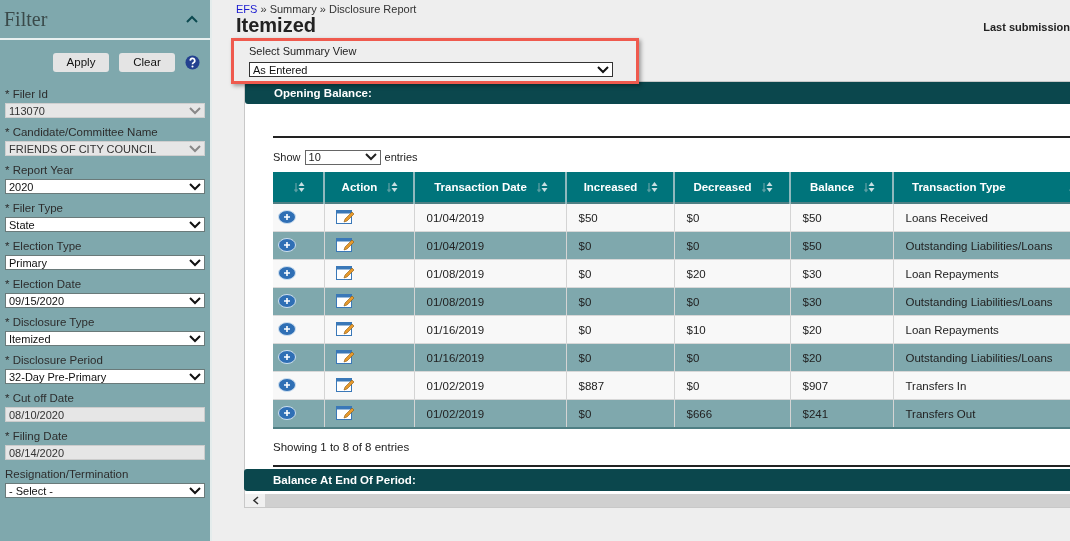 The image size is (1070, 541). Describe the element at coordinates (620, 385) in the screenshot. I see `table-cell: $887` at that location.